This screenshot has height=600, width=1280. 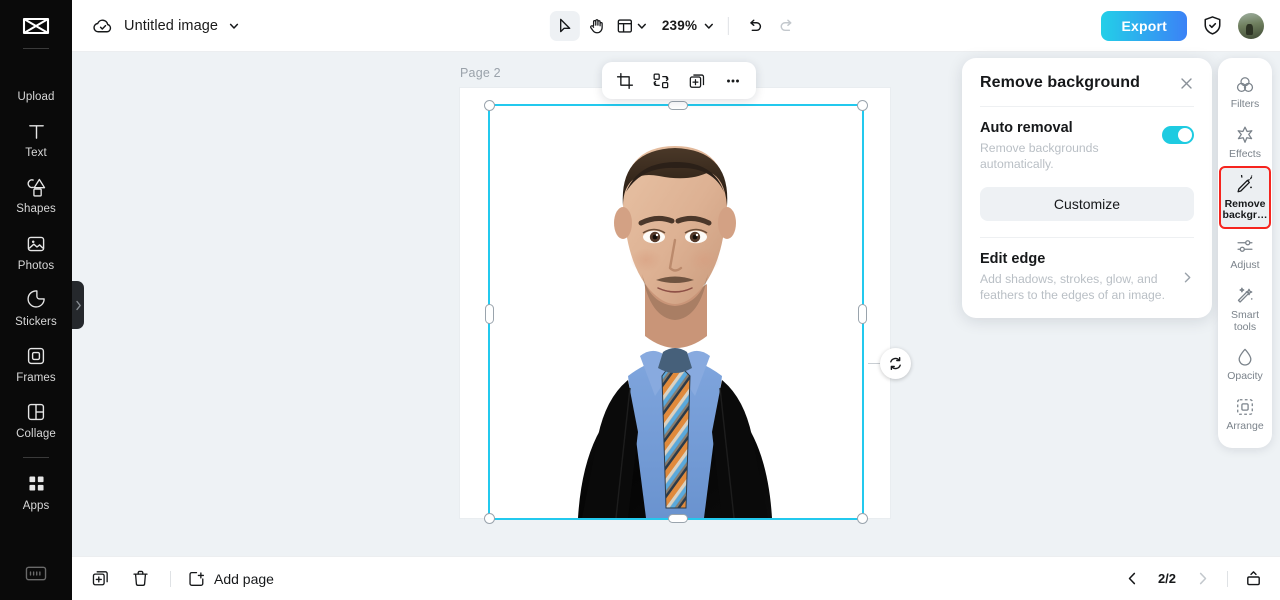 I want to click on sidebar-item-frames: Frames, so click(x=36, y=364).